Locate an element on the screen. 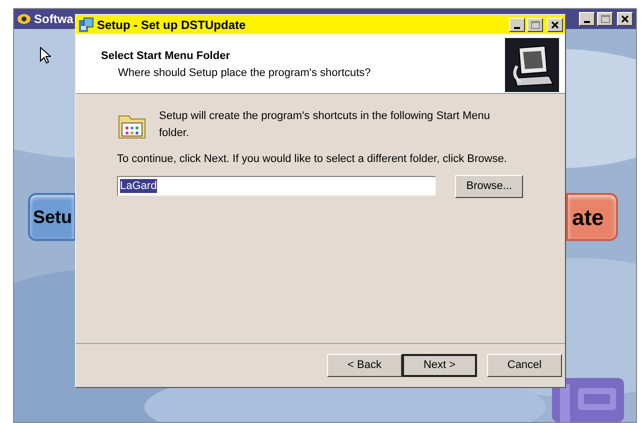  eye-icon is located at coordinates (24, 19).